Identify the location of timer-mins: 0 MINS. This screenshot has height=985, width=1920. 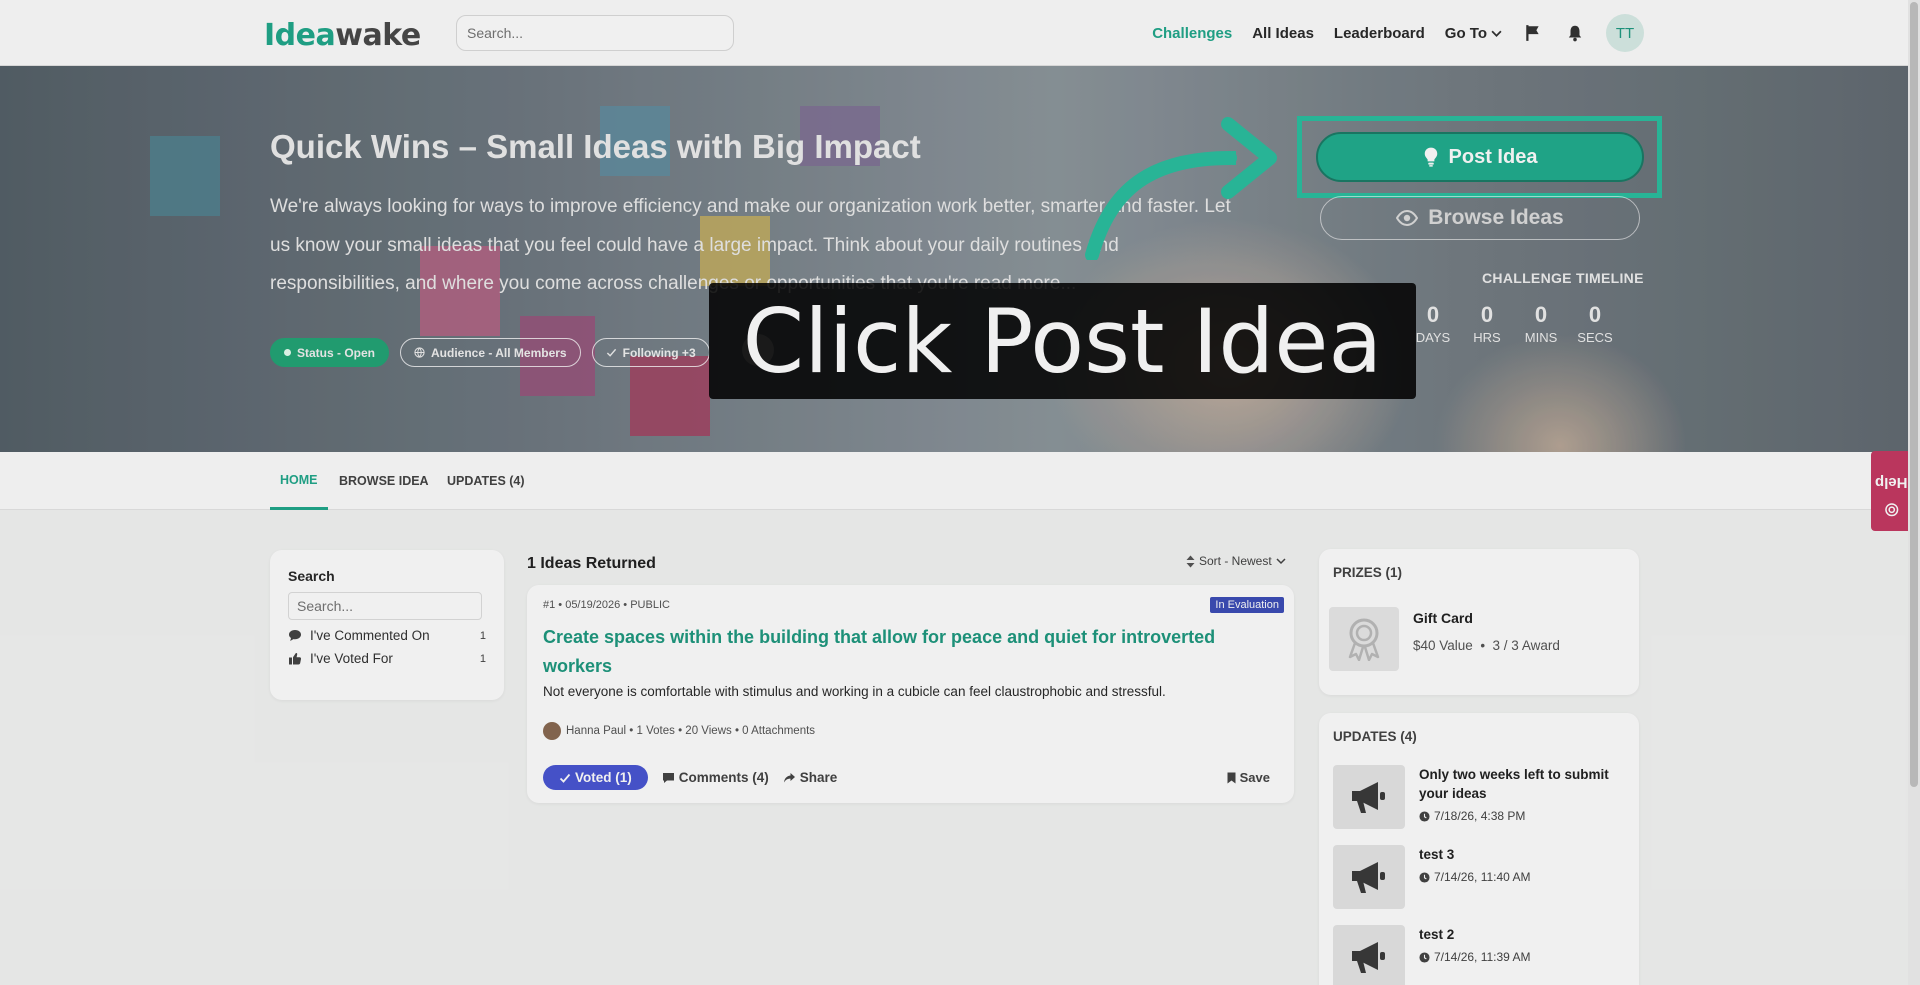
(1541, 323).